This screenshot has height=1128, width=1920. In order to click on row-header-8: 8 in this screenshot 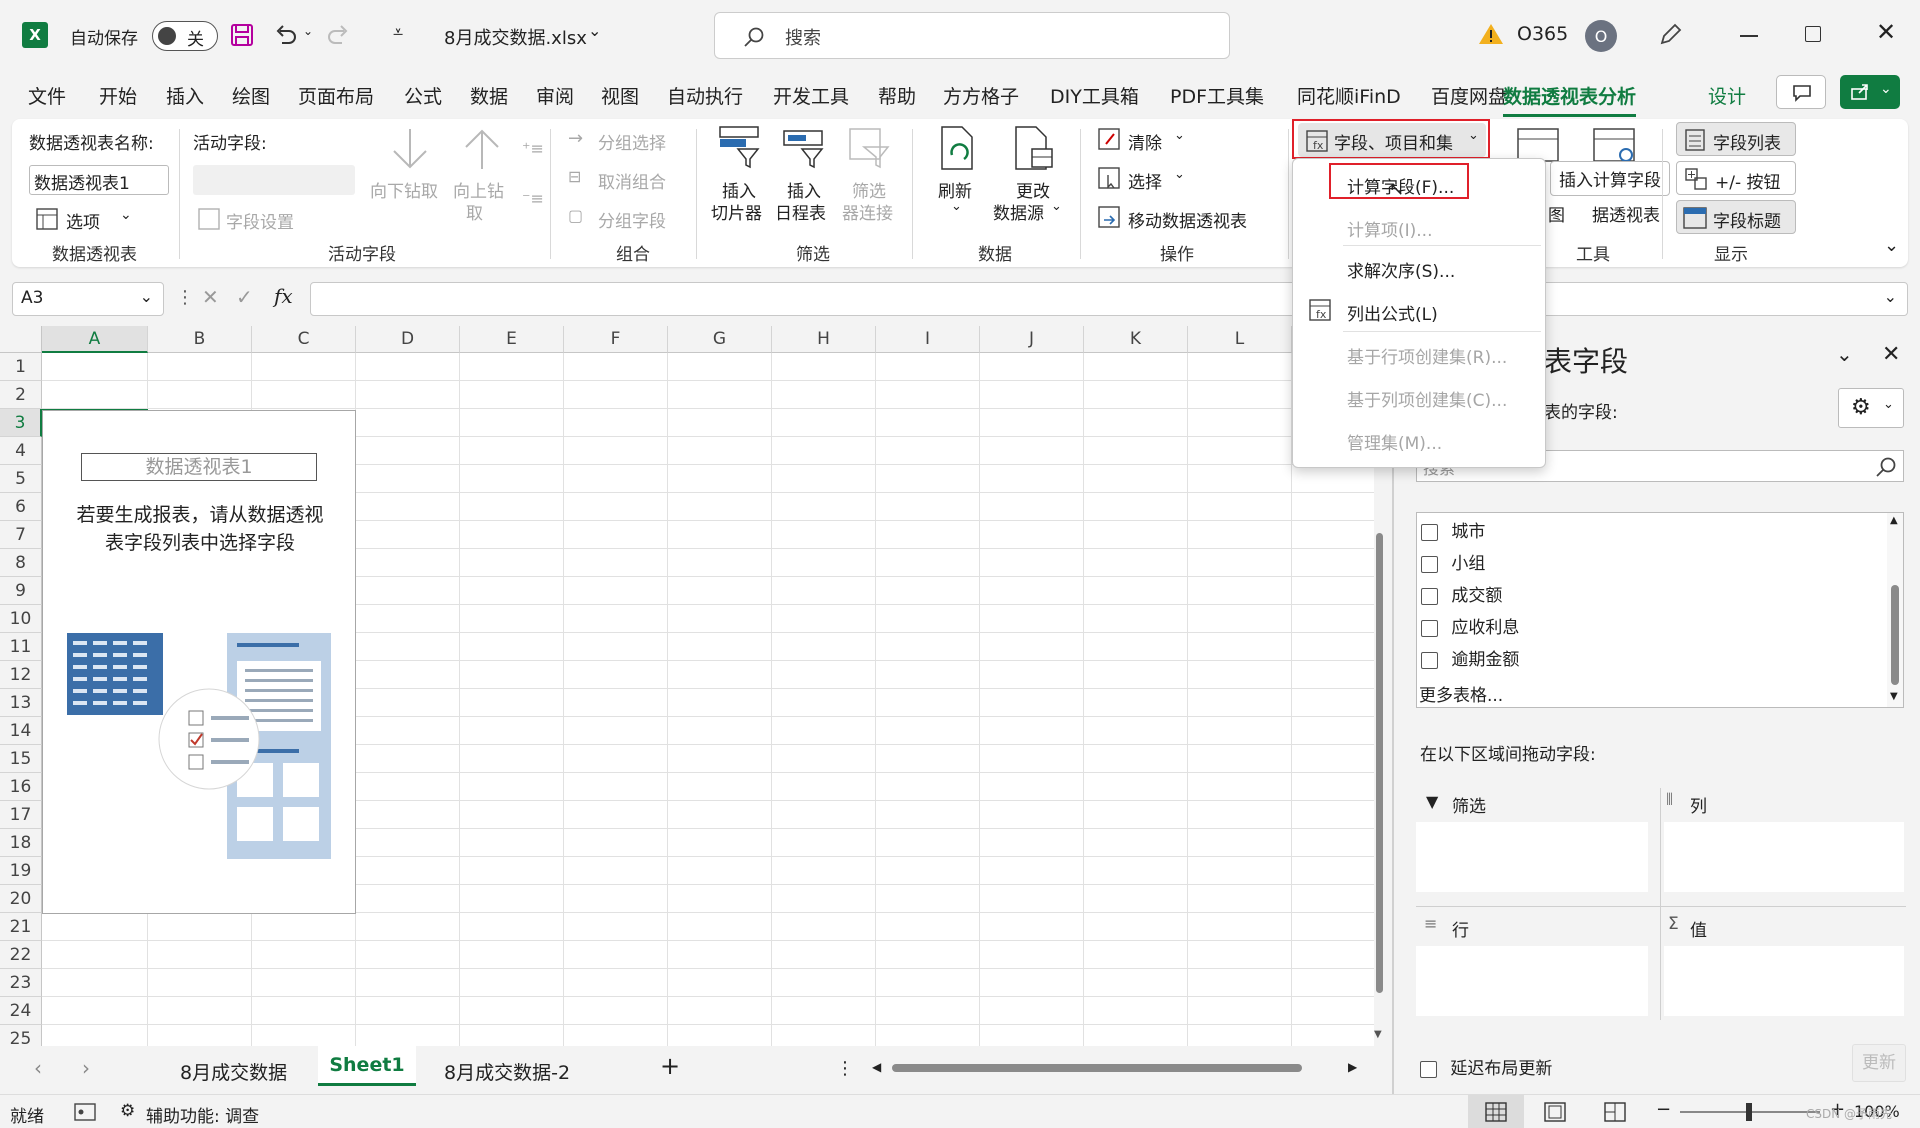, I will do `click(21, 563)`.